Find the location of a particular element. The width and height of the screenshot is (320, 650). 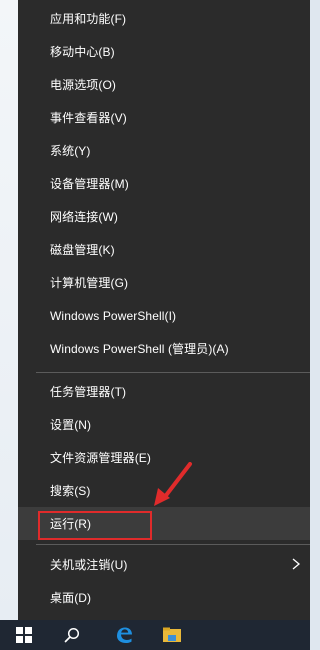

taskbar is located at coordinates (155, 635).